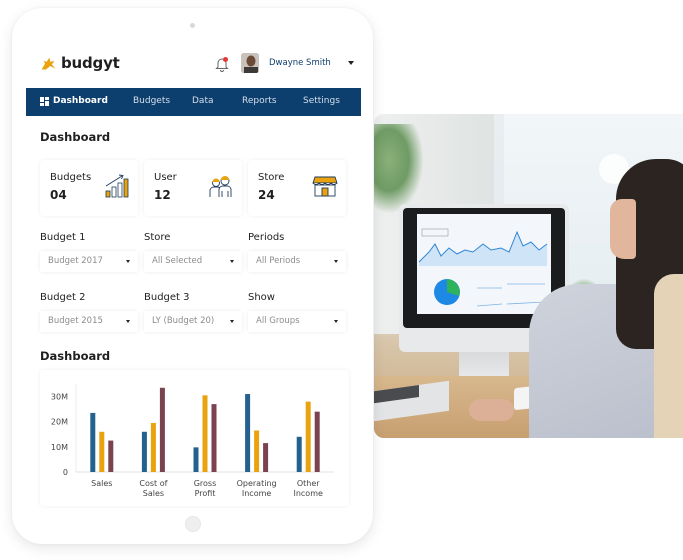 The width and height of the screenshot is (683, 560). I want to click on card-value: 24, so click(266, 195).